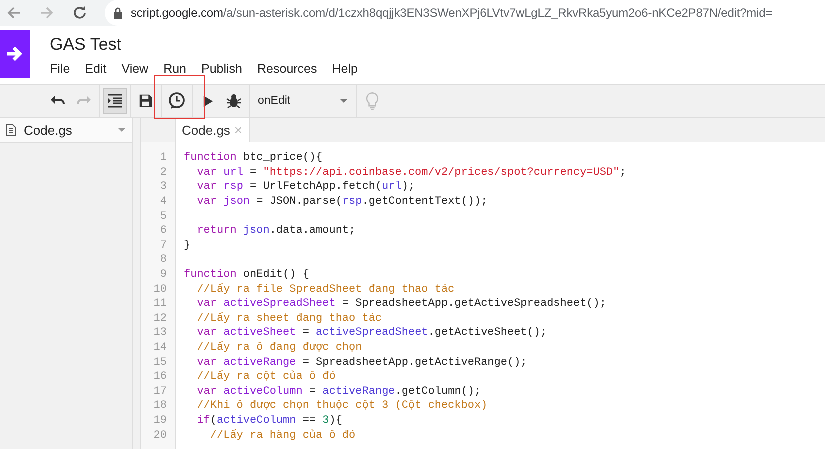  Describe the element at coordinates (96, 69) in the screenshot. I see `menu-item: Edit` at that location.